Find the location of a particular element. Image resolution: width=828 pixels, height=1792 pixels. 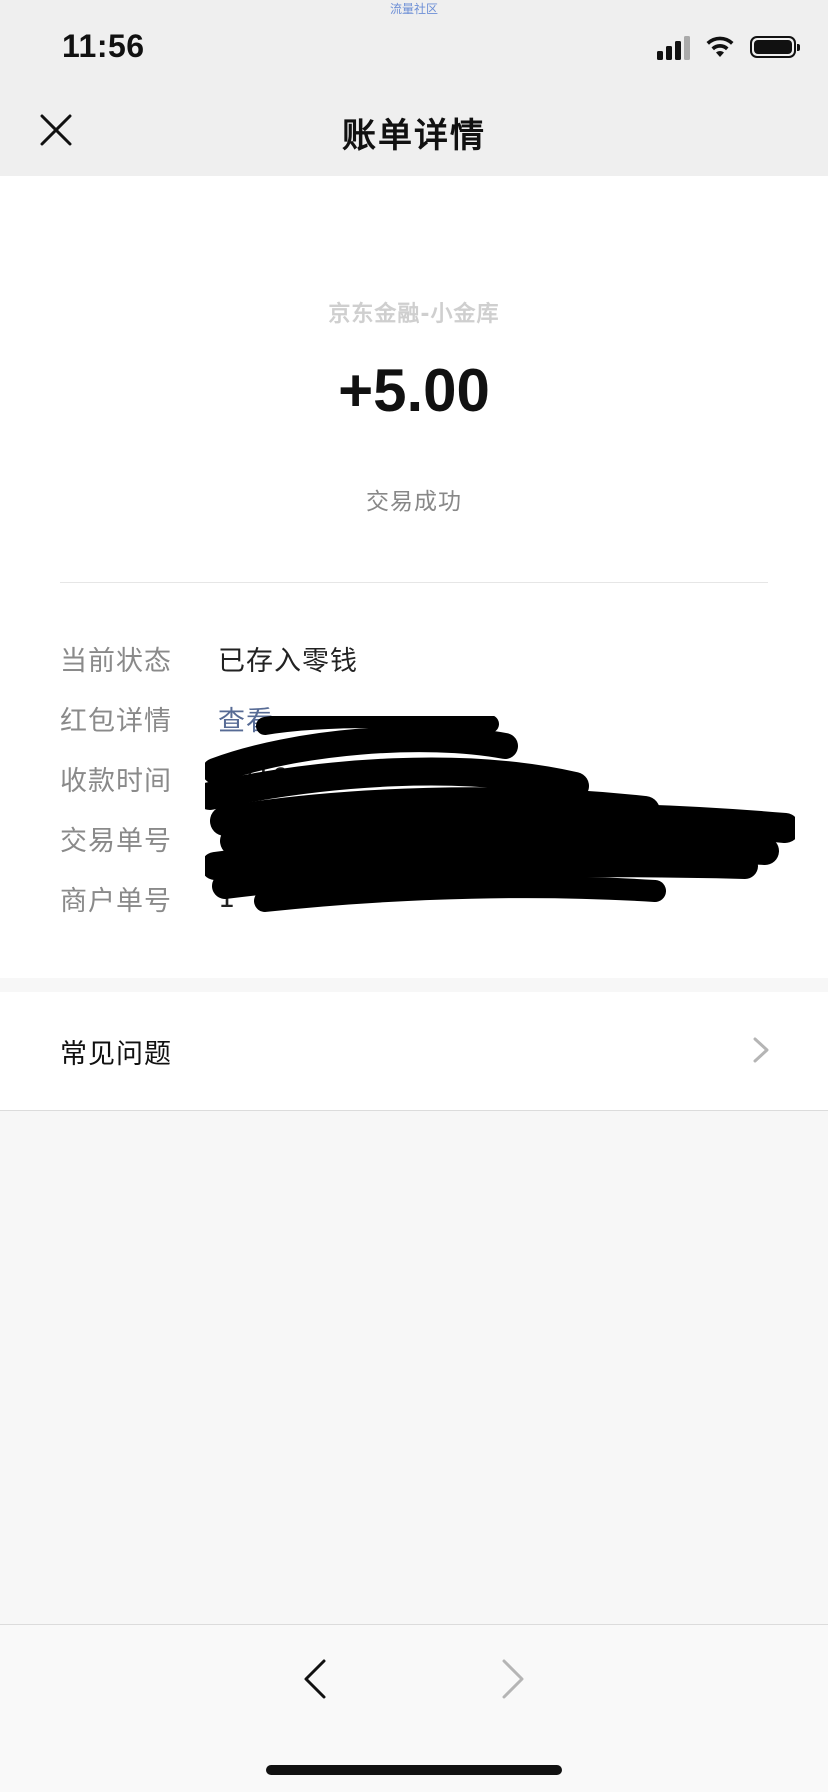

battery-icon is located at coordinates (775, 47).